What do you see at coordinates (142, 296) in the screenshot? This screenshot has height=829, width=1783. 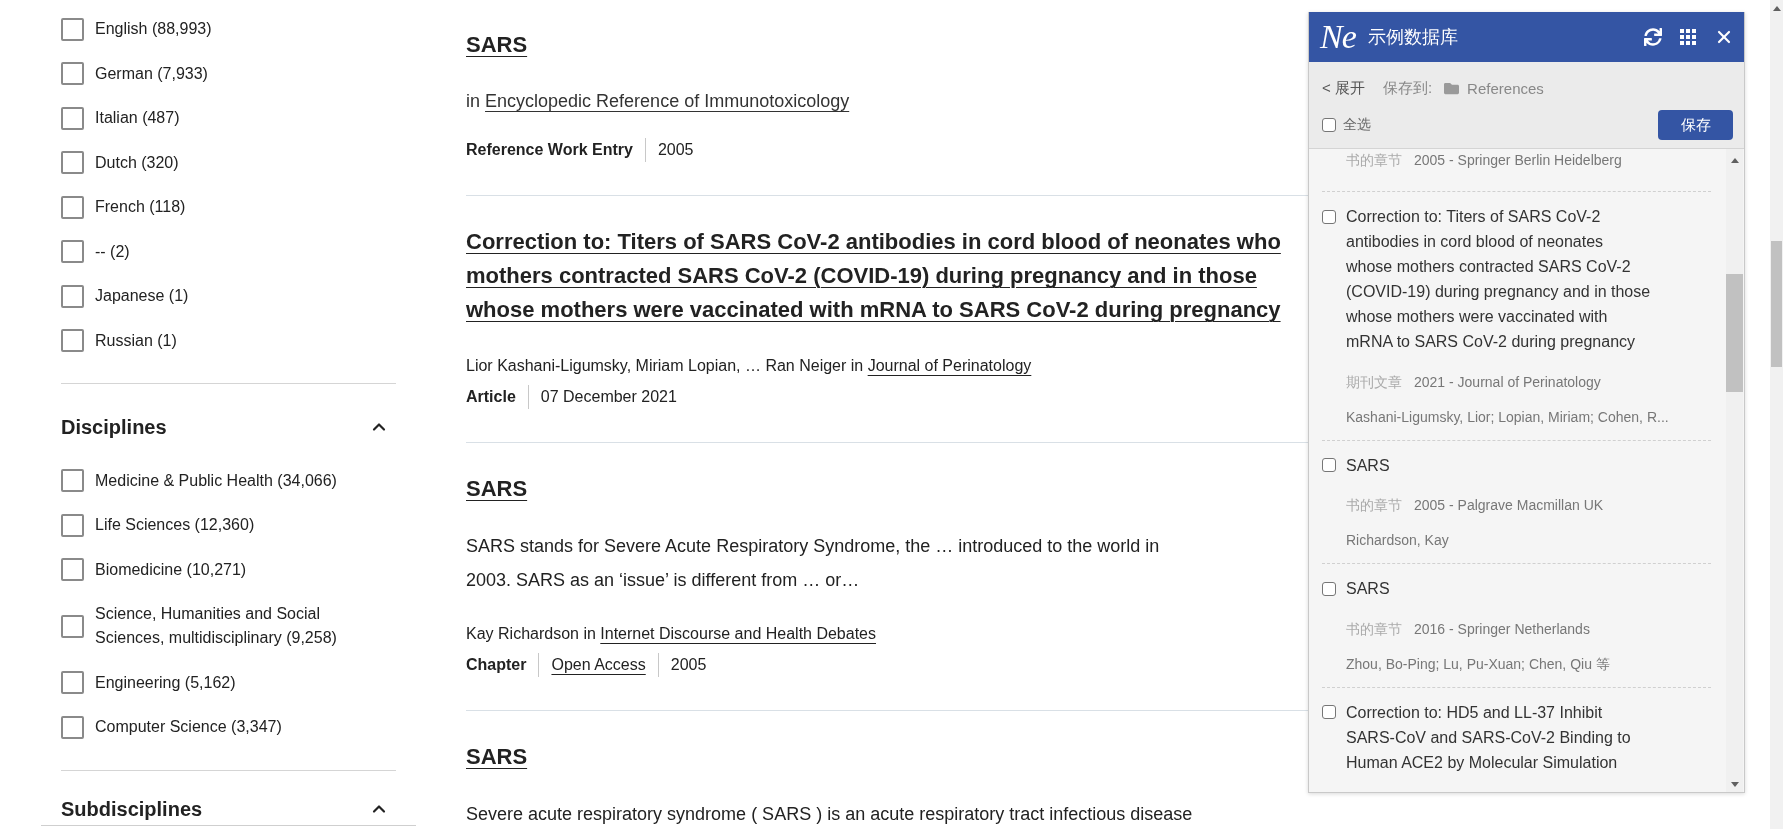 I see `filter-option-label: Japanese (1)` at bounding box center [142, 296].